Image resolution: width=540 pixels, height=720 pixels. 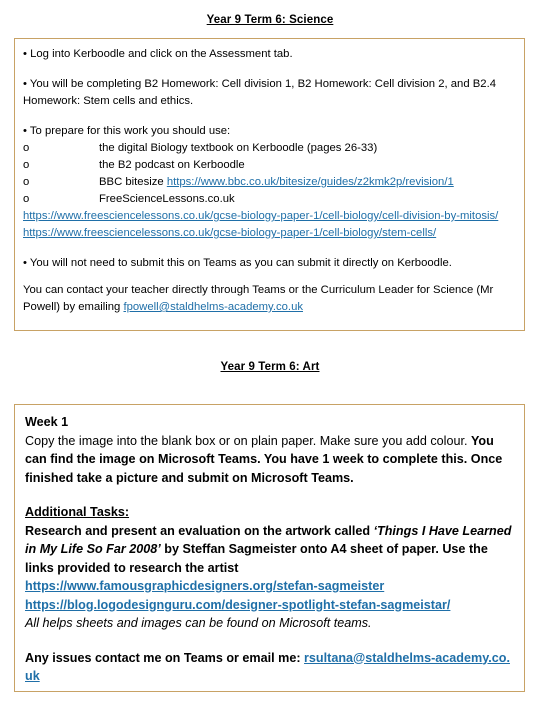 What do you see at coordinates (269, 165) in the screenshot?
I see `science-sub-item-podcast: o the B2 podcast on Kerboodle` at bounding box center [269, 165].